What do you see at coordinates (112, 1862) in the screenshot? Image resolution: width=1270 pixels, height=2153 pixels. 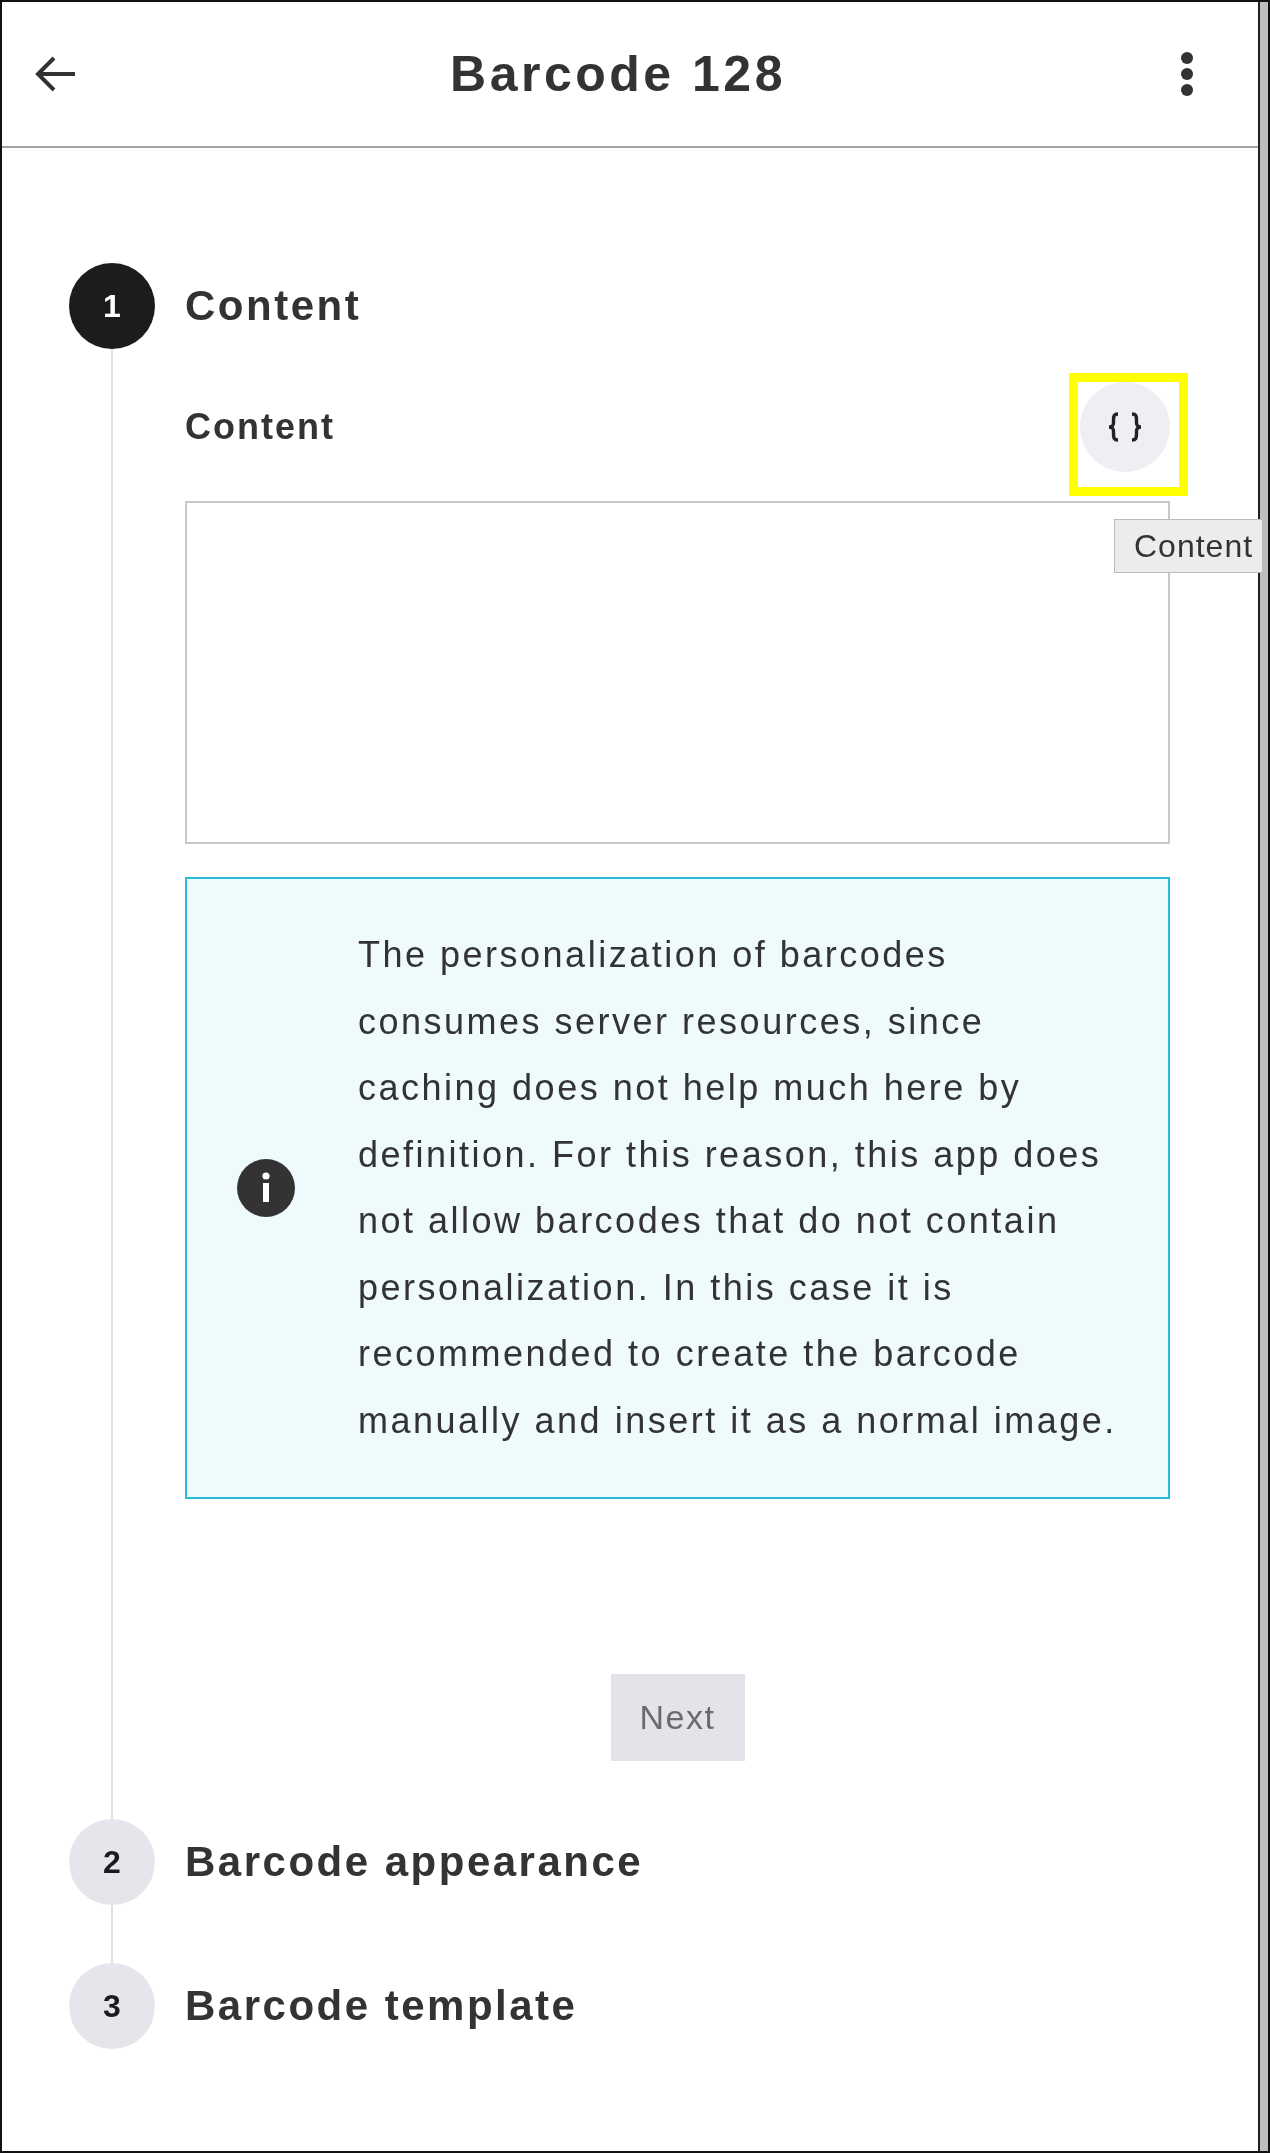 I see `step-number: 2` at bounding box center [112, 1862].